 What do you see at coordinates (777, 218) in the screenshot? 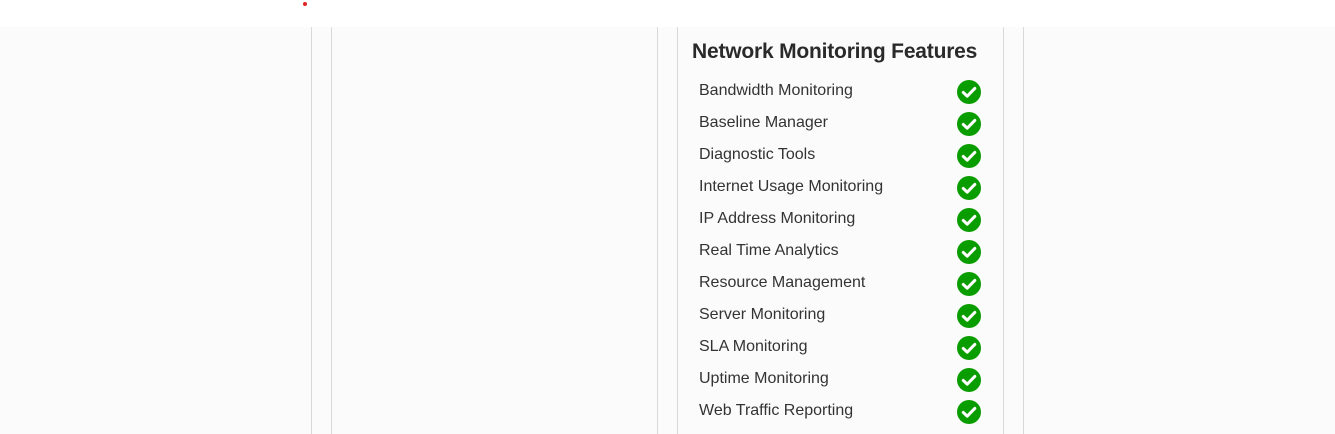
I see `feature-label: IP Address Monitoring` at bounding box center [777, 218].